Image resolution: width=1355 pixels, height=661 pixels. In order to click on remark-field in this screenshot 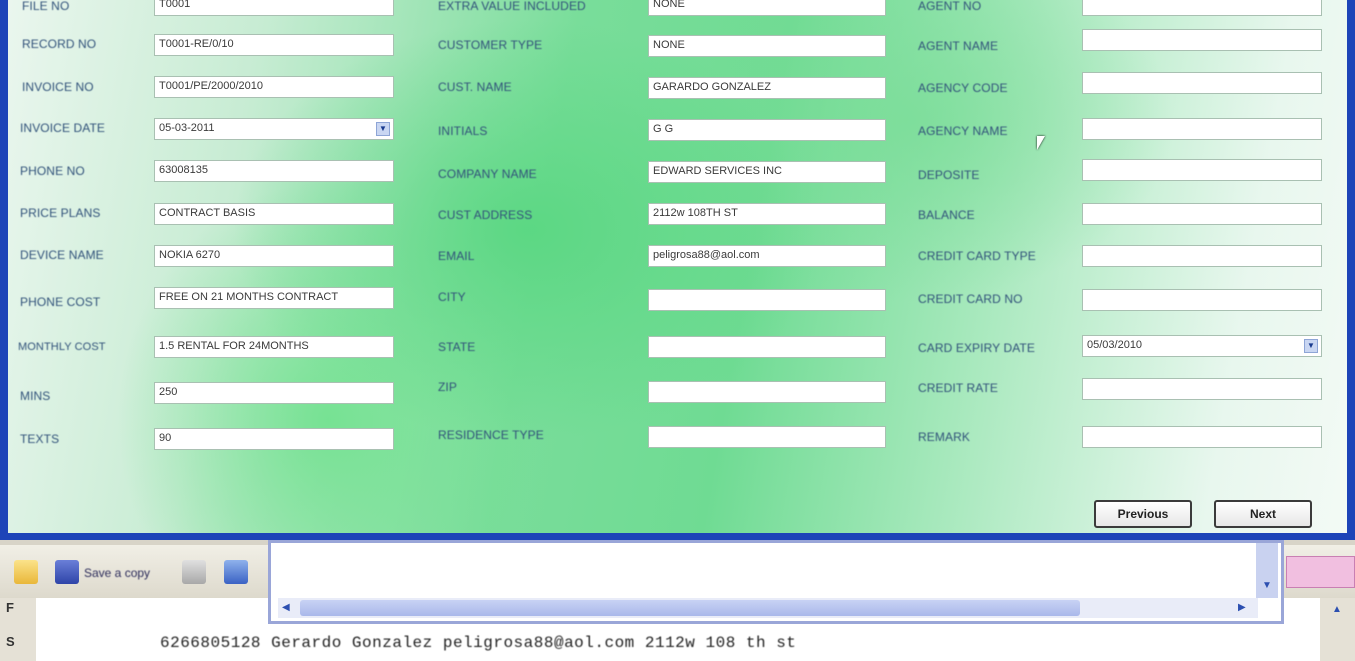, I will do `click(1202, 437)`.